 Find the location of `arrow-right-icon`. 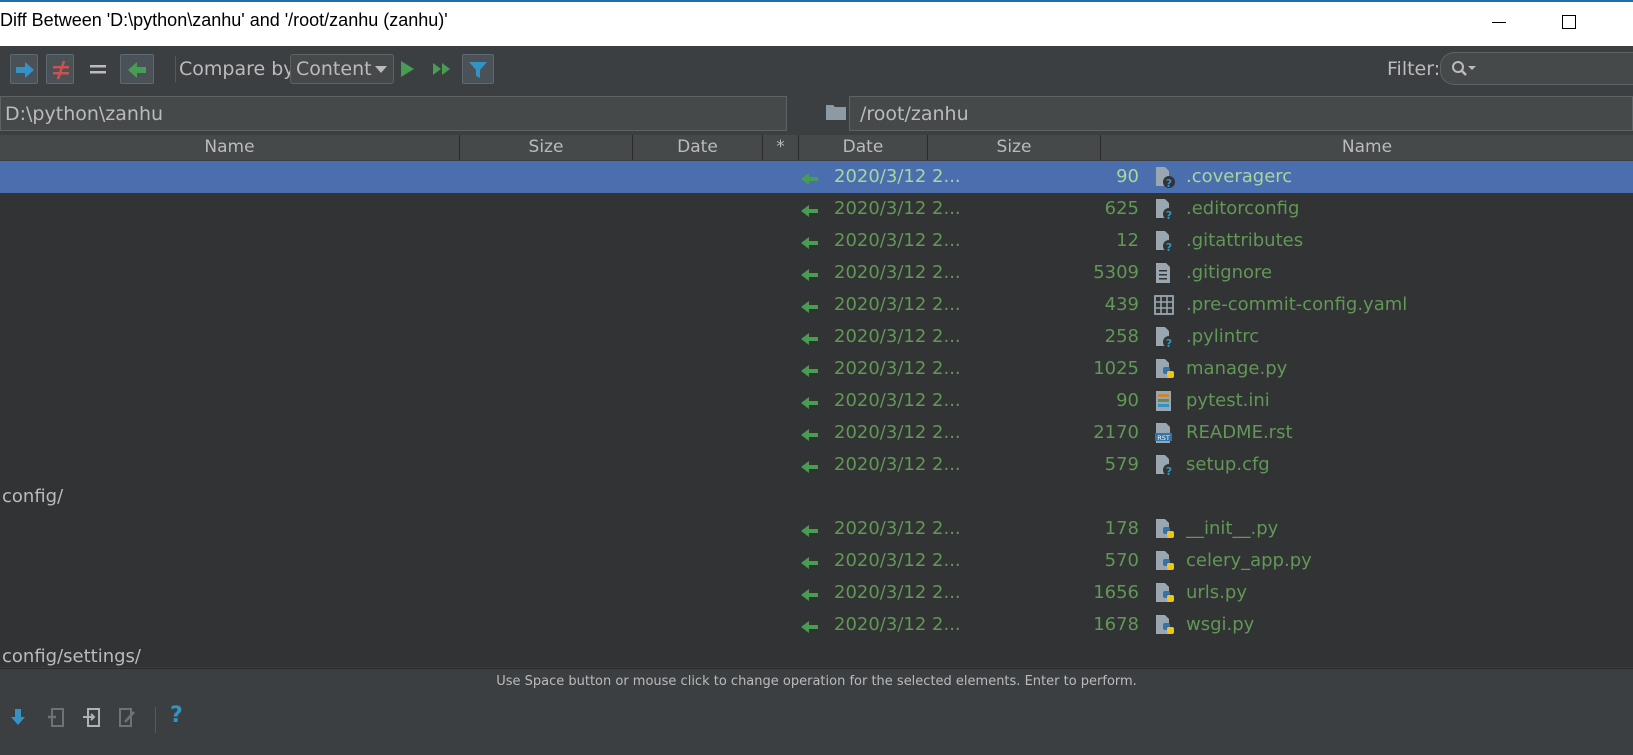

arrow-right-icon is located at coordinates (25, 70).